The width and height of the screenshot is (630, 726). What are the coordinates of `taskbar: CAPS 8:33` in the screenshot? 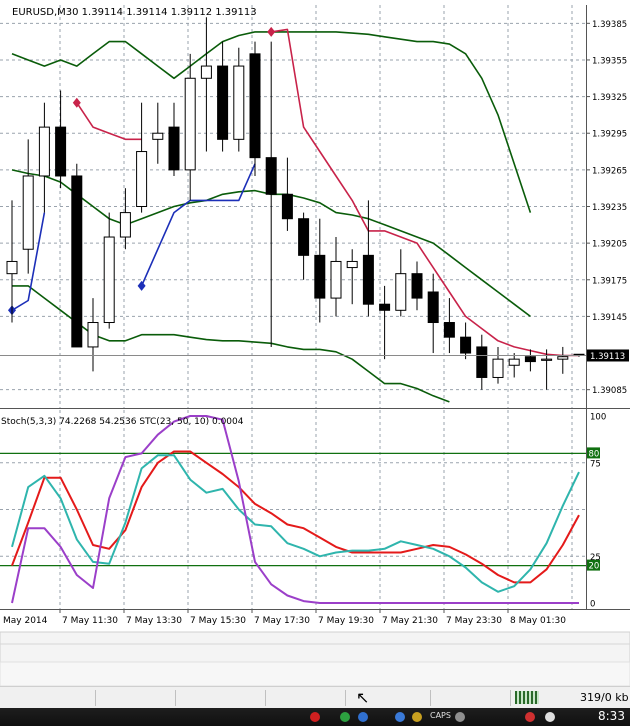 It's located at (315, 717).